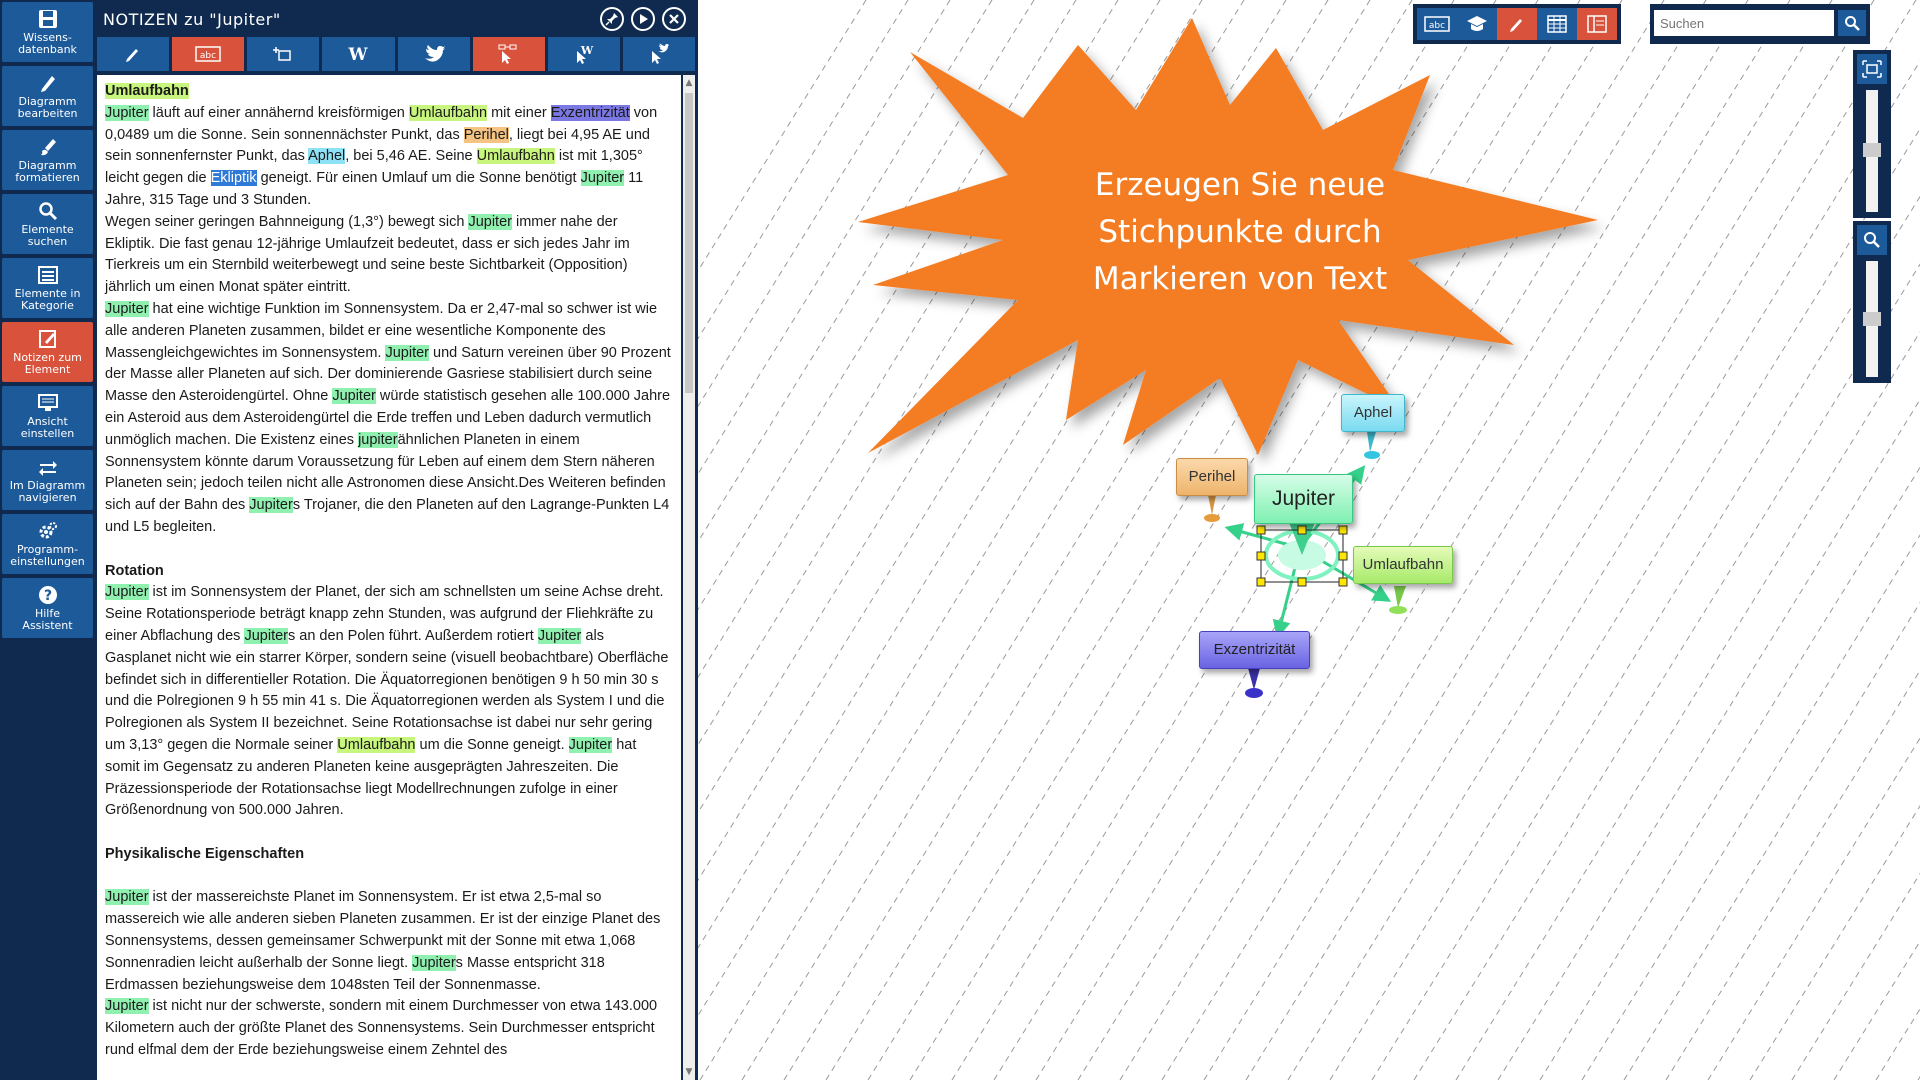 The width and height of the screenshot is (1920, 1080). I want to click on cursor-twitter-icon, so click(660, 53).